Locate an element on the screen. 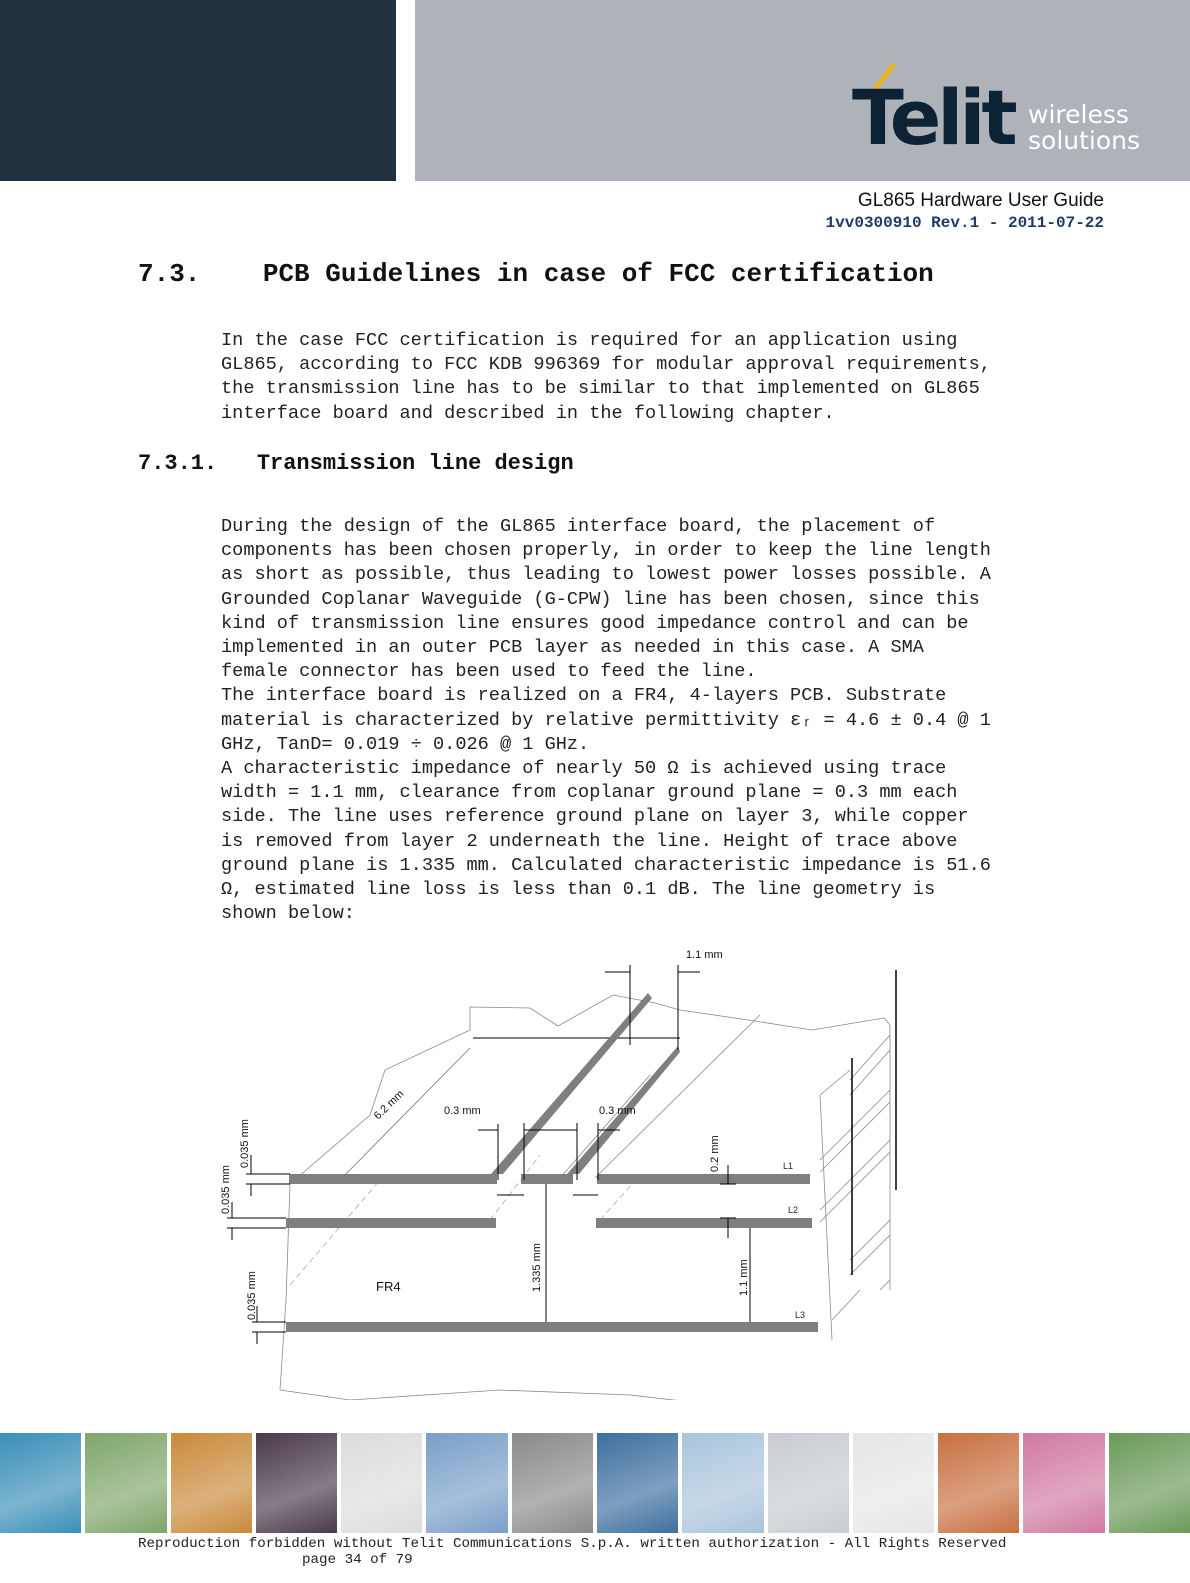 This screenshot has height=1583, width=1190. logo-tagline-line2: solutions is located at coordinates (1084, 140).